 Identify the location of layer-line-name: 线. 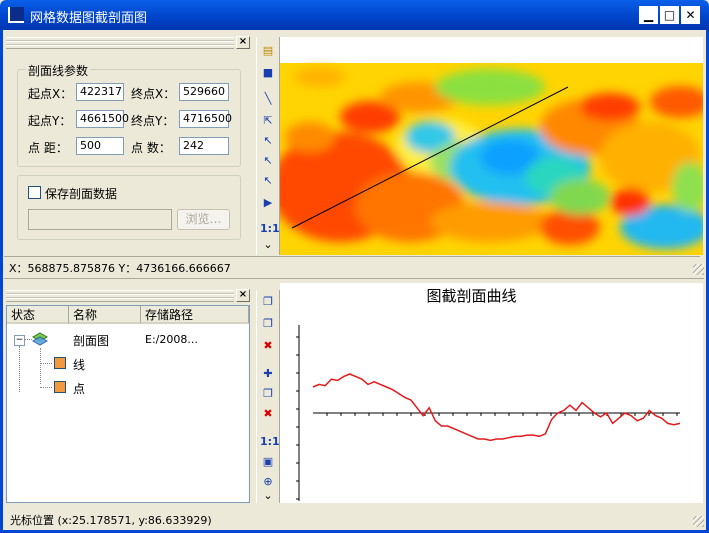
(79, 364).